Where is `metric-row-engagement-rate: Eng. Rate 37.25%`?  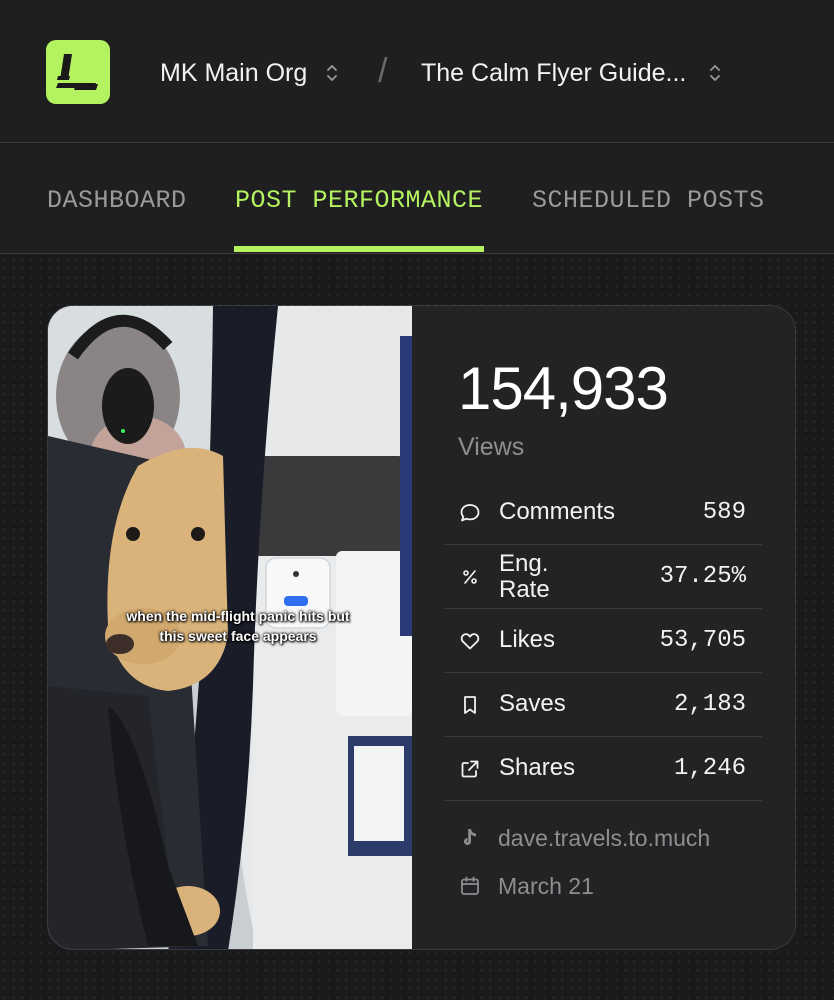
metric-row-engagement-rate: Eng. Rate 37.25% is located at coordinates (603, 577).